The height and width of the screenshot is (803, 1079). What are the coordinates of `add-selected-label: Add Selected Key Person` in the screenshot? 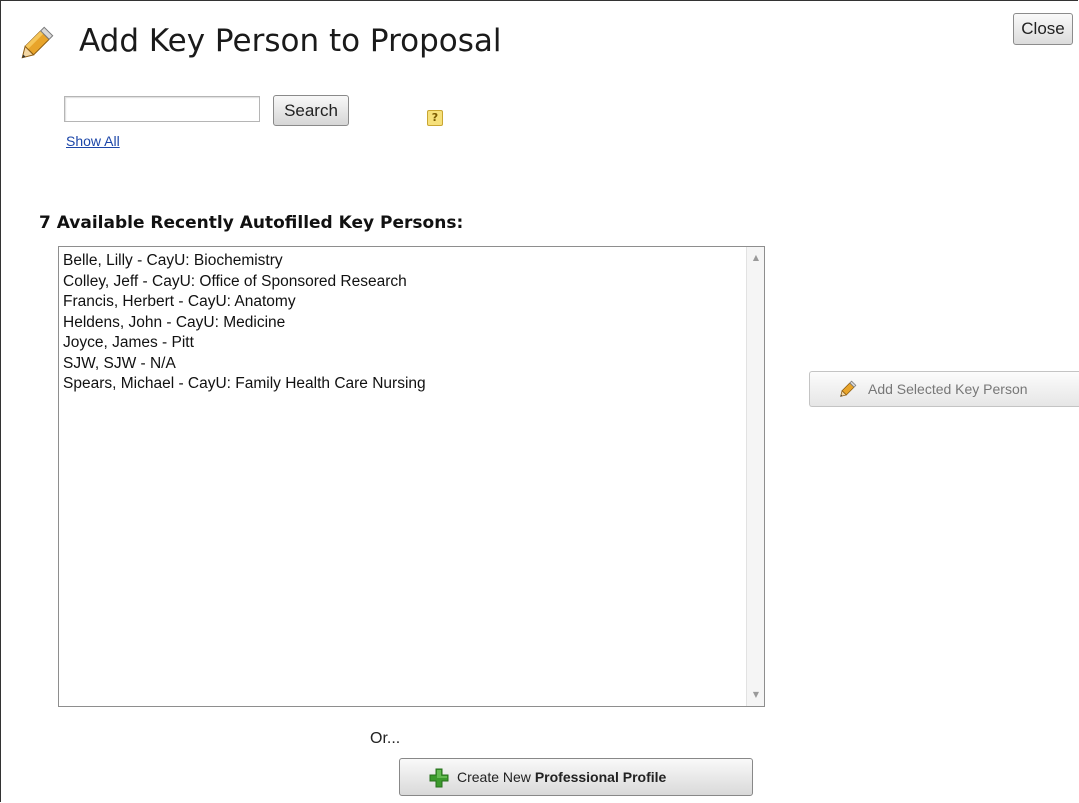 It's located at (948, 389).